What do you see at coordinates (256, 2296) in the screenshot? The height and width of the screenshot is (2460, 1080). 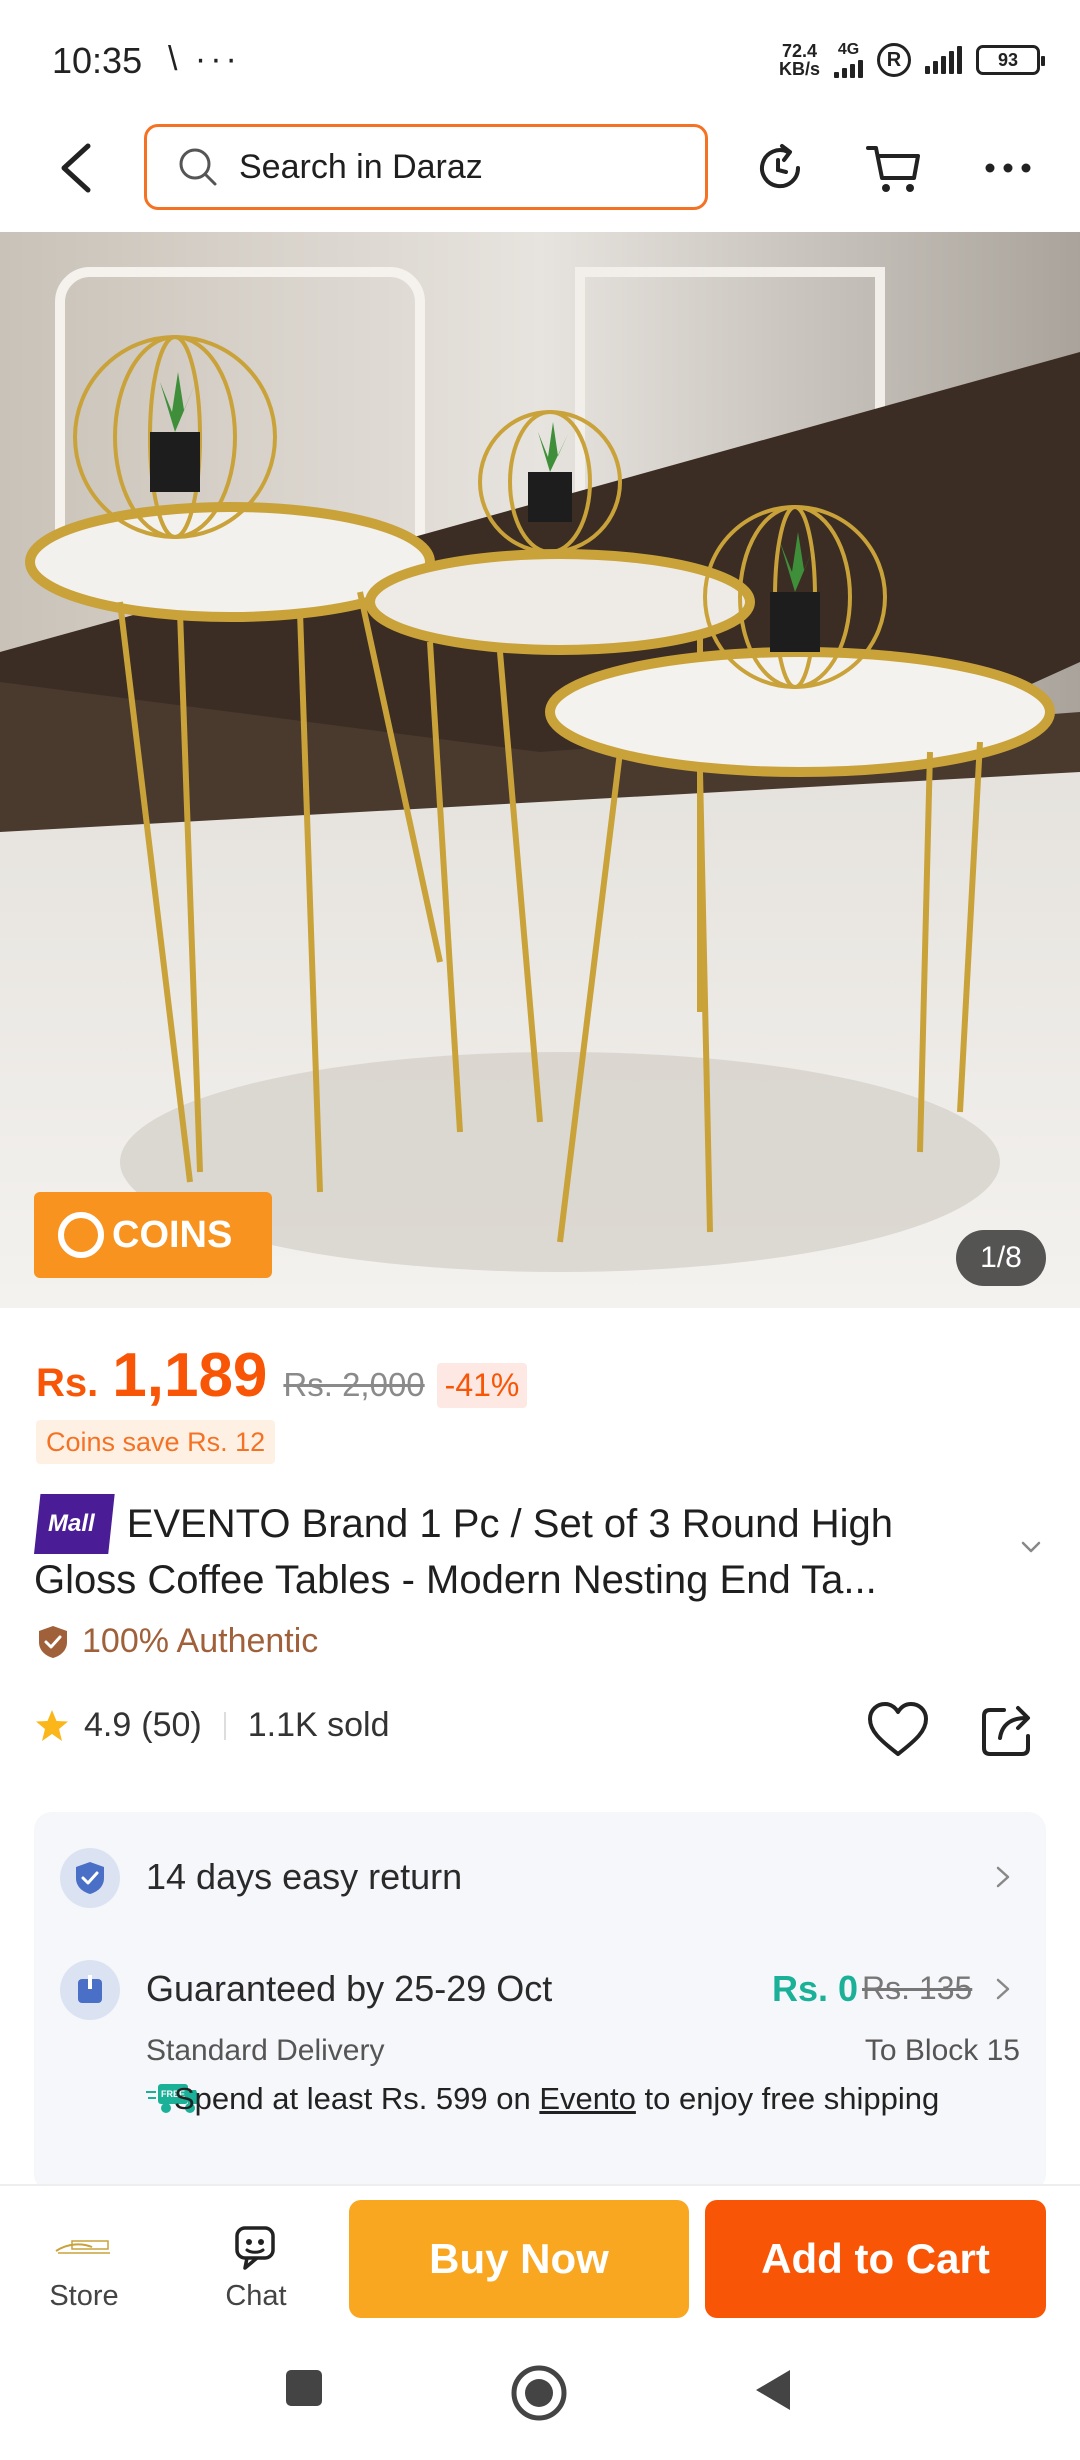 I see `chat-label: Chat` at bounding box center [256, 2296].